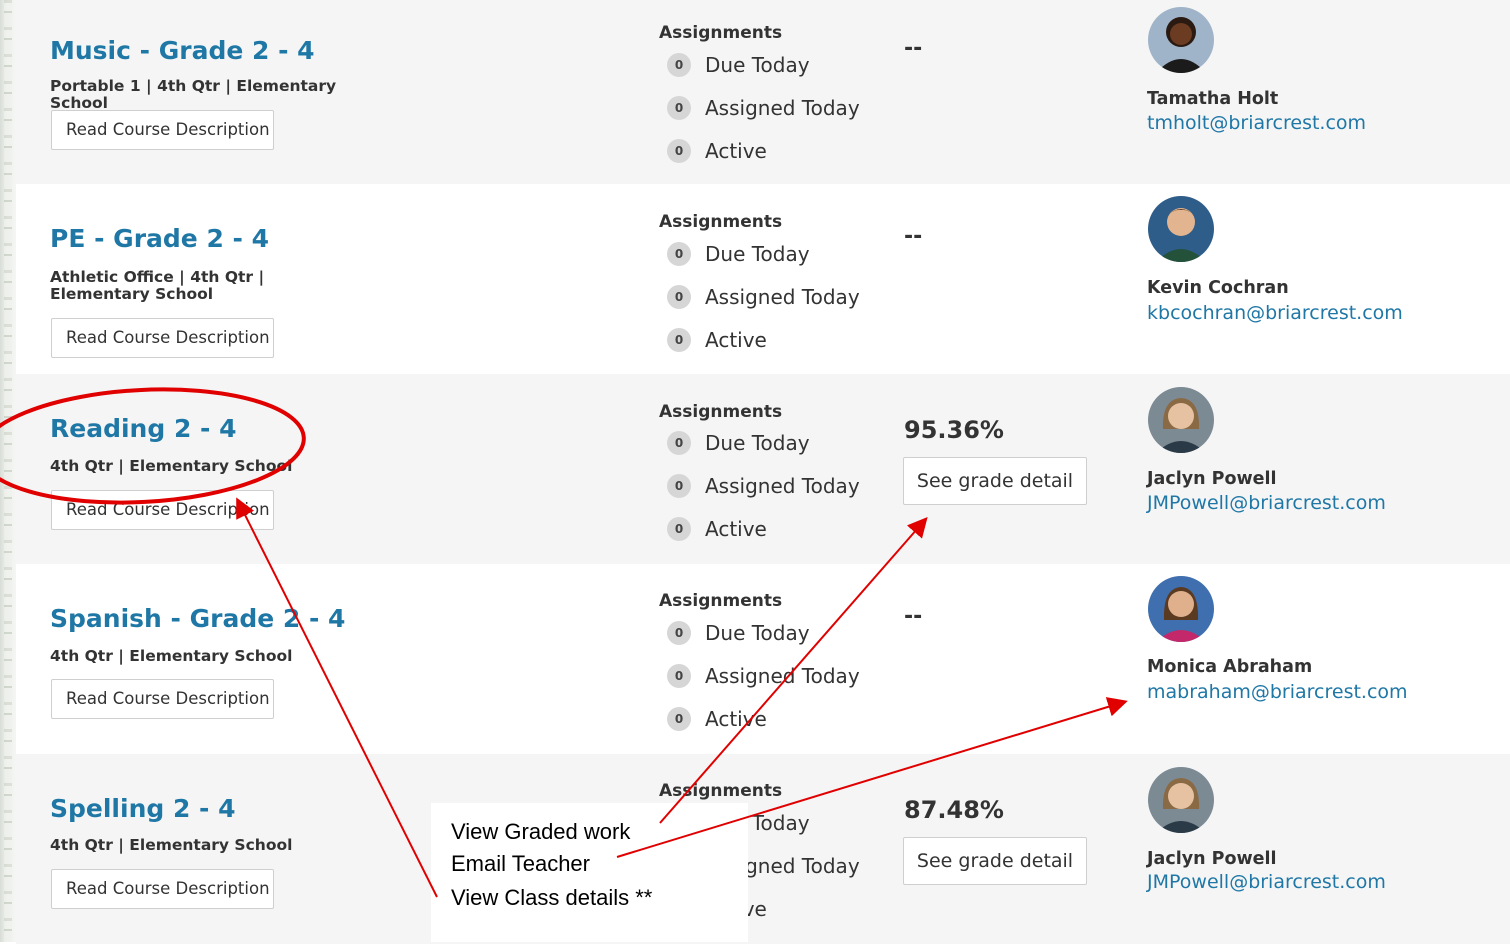  Describe the element at coordinates (1218, 288) in the screenshot. I see `teacher-name: Kevin Cochran` at that location.